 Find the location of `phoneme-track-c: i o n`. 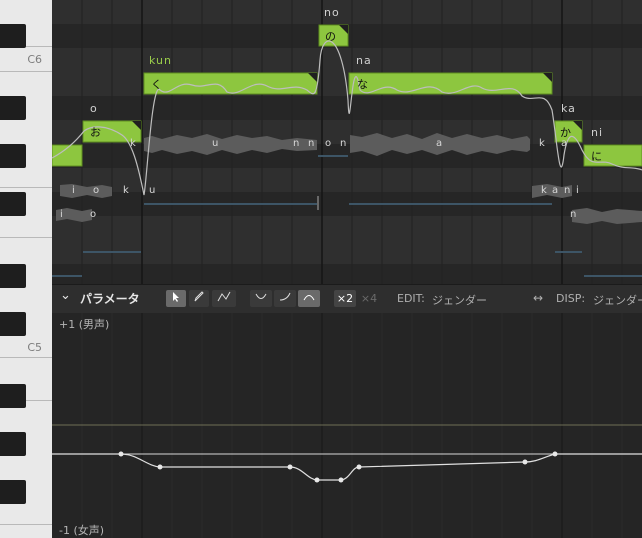

phoneme-track-c: i o n is located at coordinates (318, 214).